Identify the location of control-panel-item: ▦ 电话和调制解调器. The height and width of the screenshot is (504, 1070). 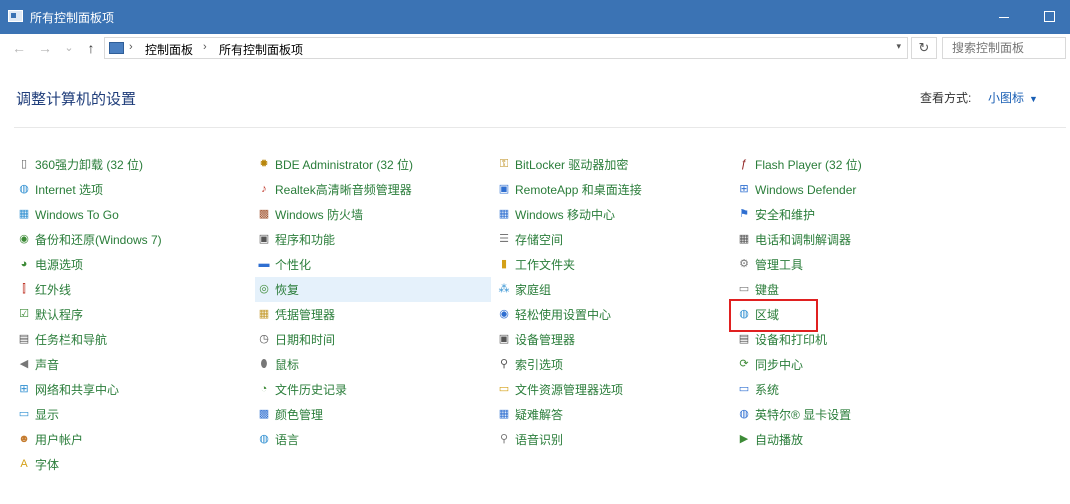
(853, 239).